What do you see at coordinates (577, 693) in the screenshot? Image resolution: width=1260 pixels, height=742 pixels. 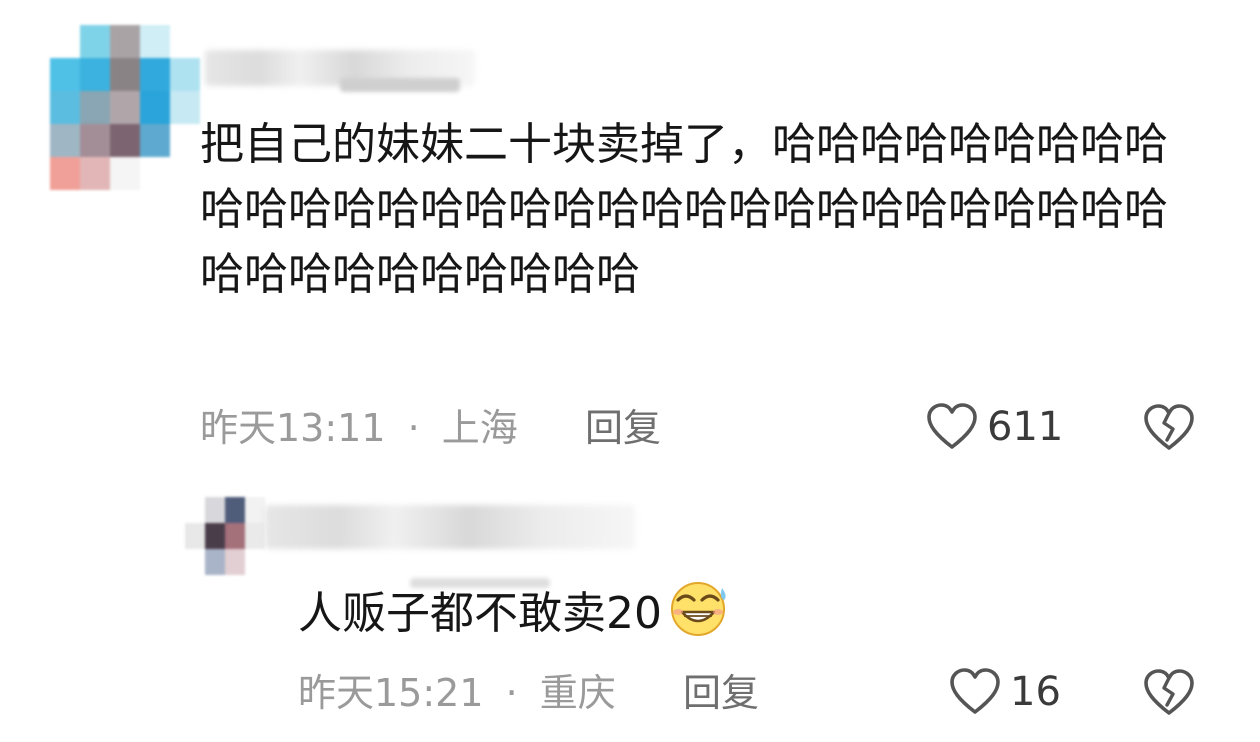 I see `comment-location: 重庆` at bounding box center [577, 693].